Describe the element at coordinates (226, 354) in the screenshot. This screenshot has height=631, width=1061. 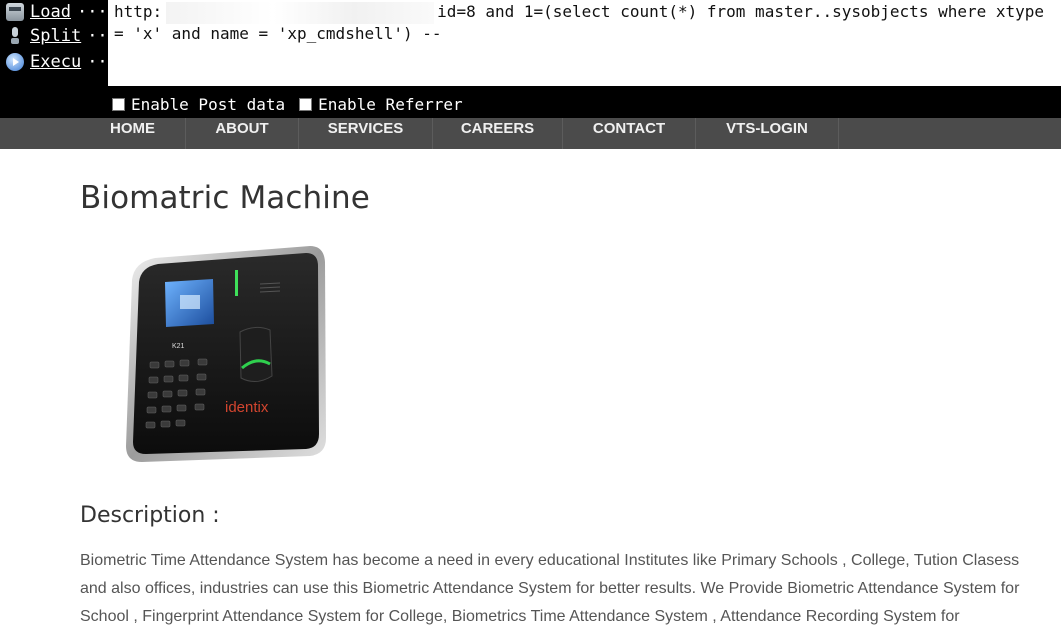
I see `biometric-device-image: K21 identix` at that location.